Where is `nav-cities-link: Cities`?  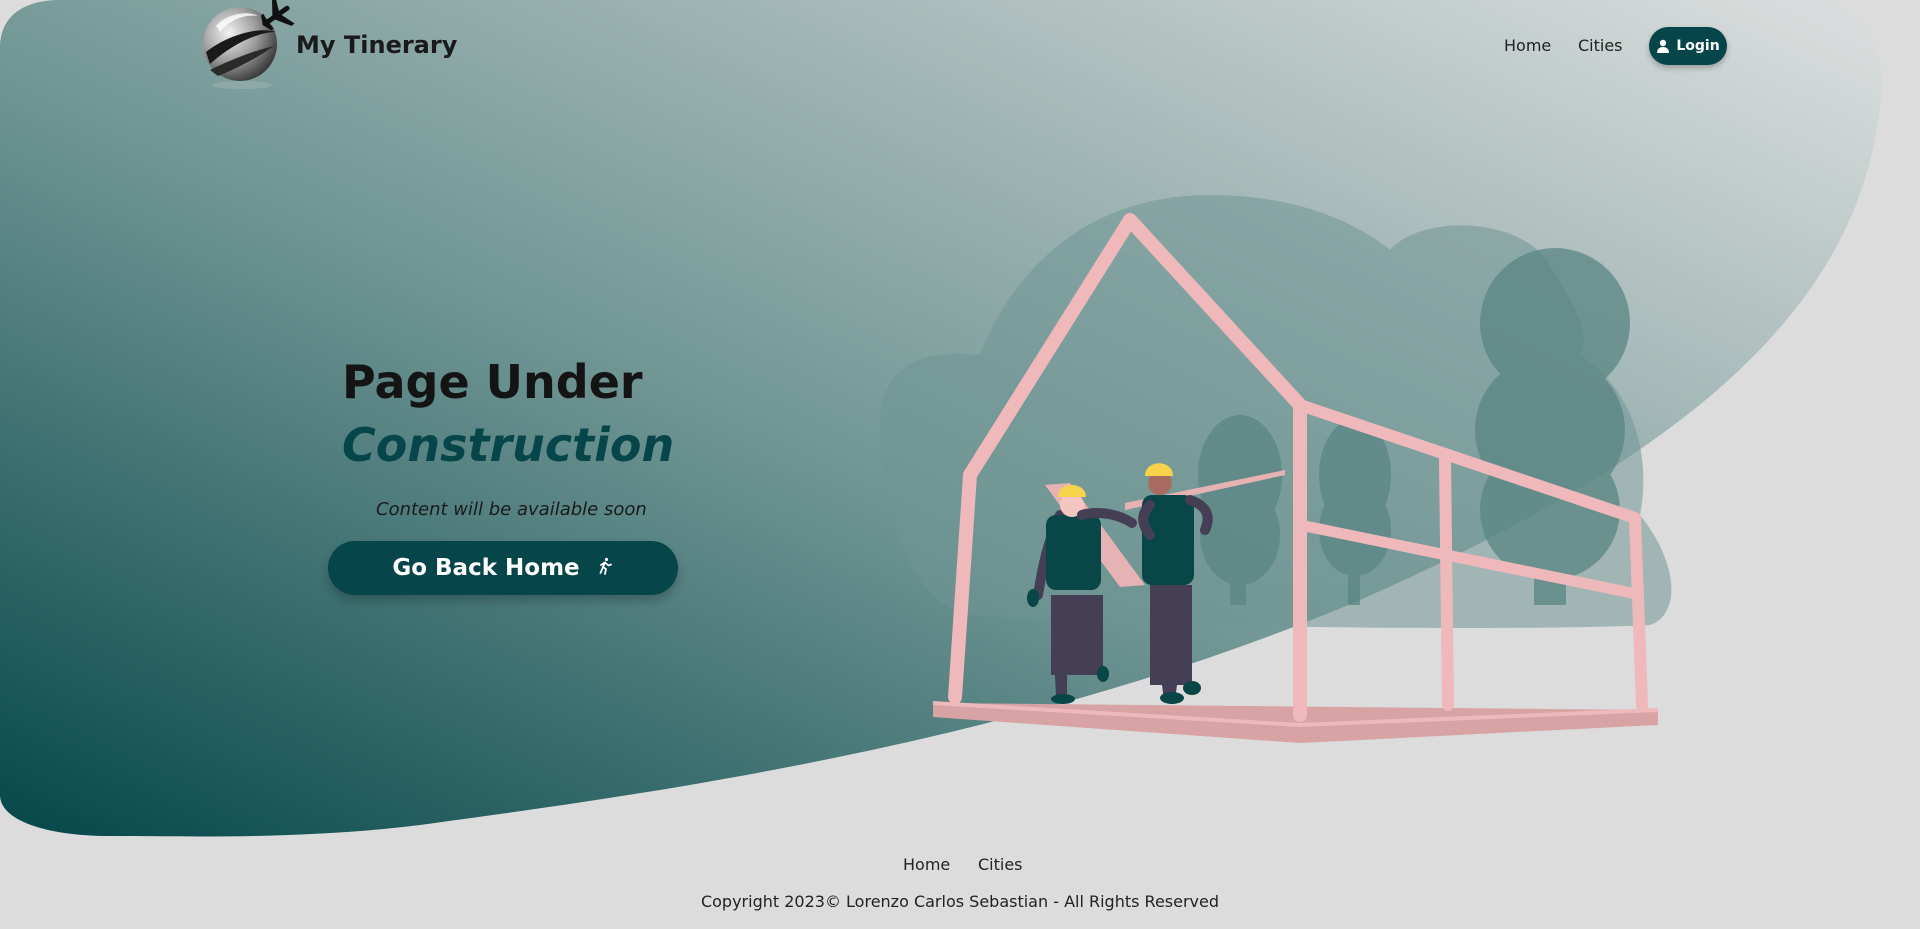 nav-cities-link: Cities is located at coordinates (1600, 45).